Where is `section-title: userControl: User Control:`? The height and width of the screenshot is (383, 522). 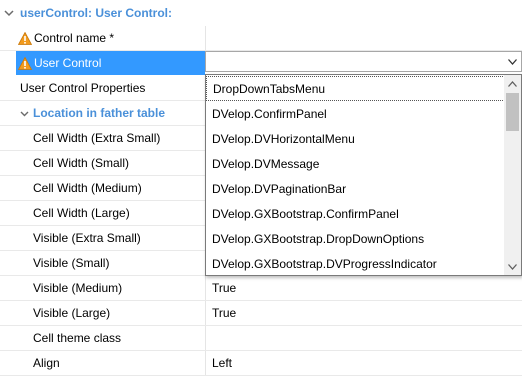 section-title: userControl: User Control: is located at coordinates (96, 13).